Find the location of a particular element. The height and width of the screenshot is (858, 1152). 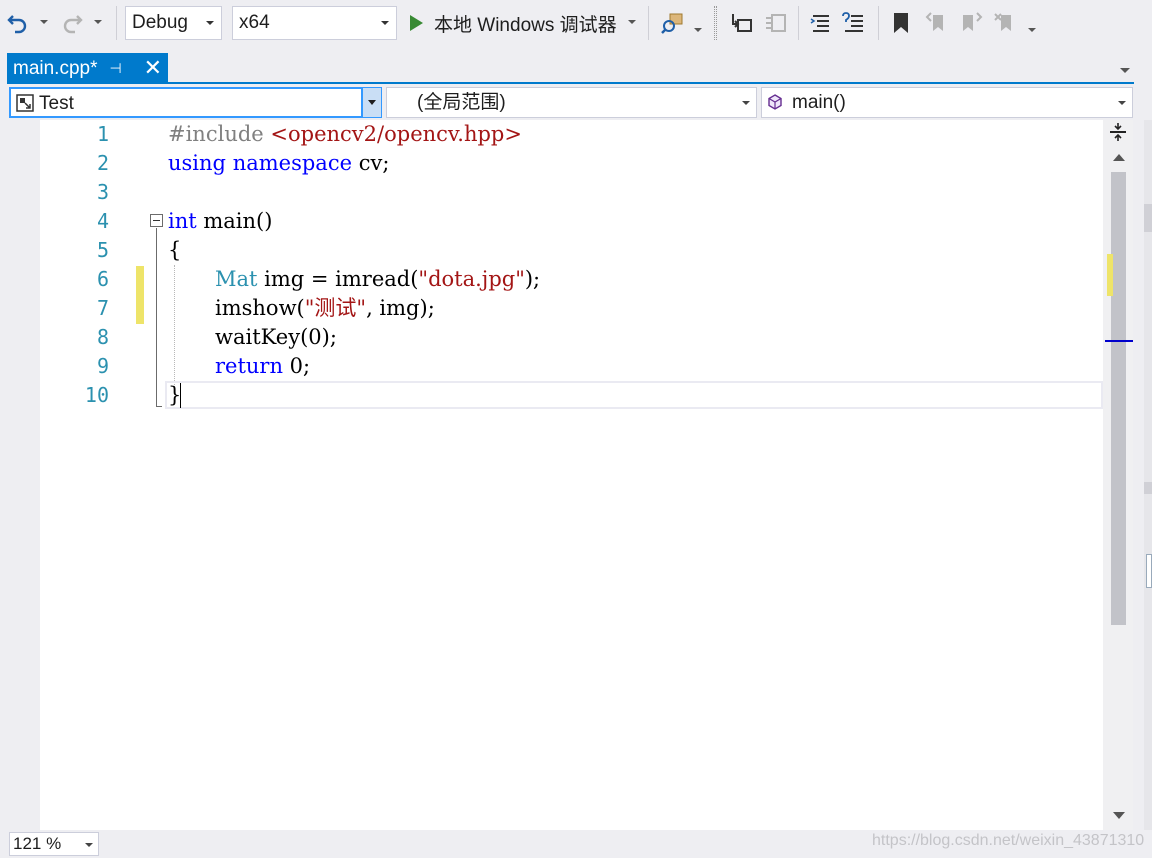

uncomment-lines-icon is located at coordinates (853, 23).